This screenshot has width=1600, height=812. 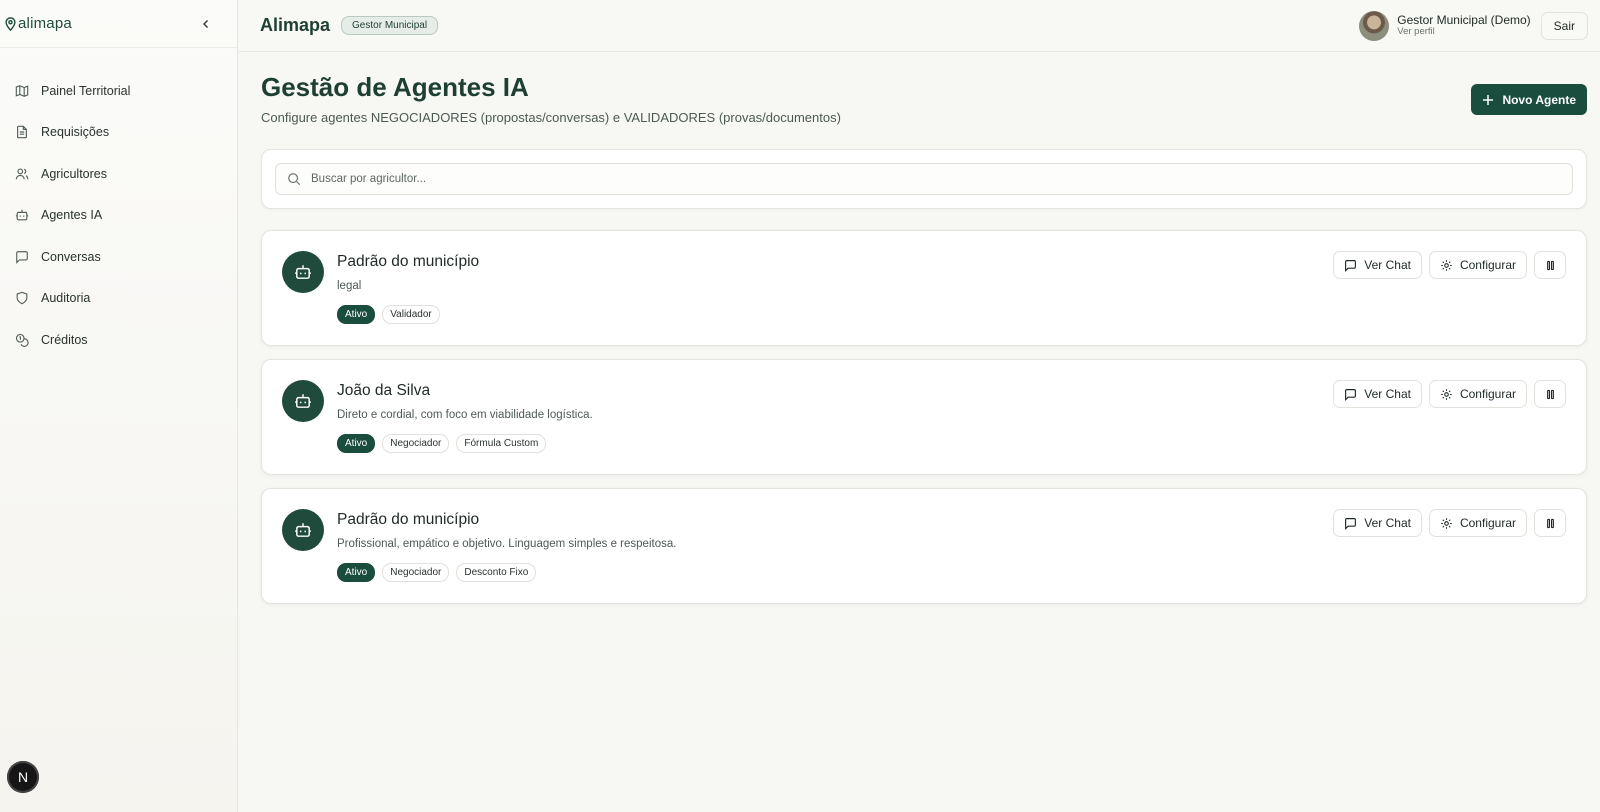 I want to click on collapse-sidebar-button, so click(x=206, y=24).